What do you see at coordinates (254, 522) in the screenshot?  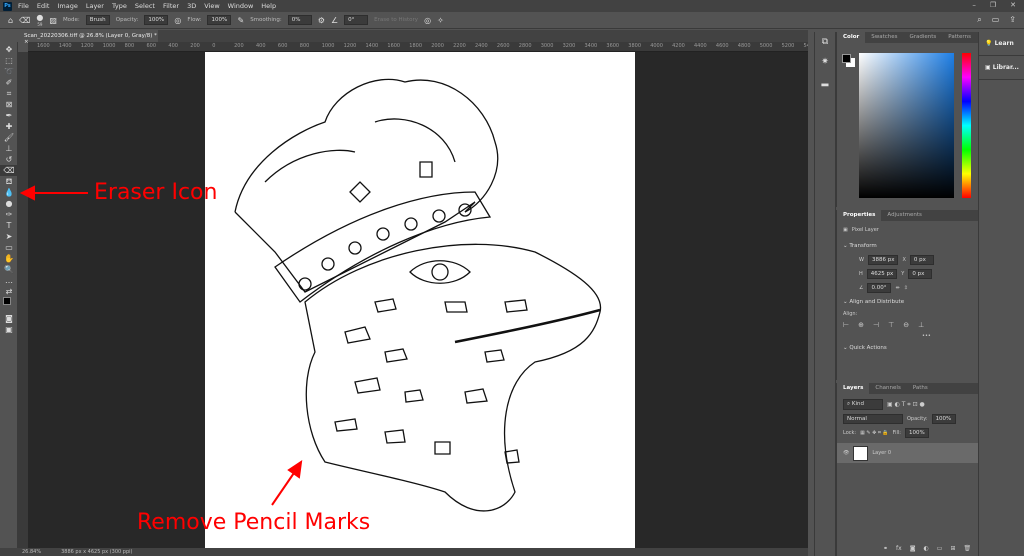 I see `remove-pencil-marks-annotation: Remove Pencil Marks` at bounding box center [254, 522].